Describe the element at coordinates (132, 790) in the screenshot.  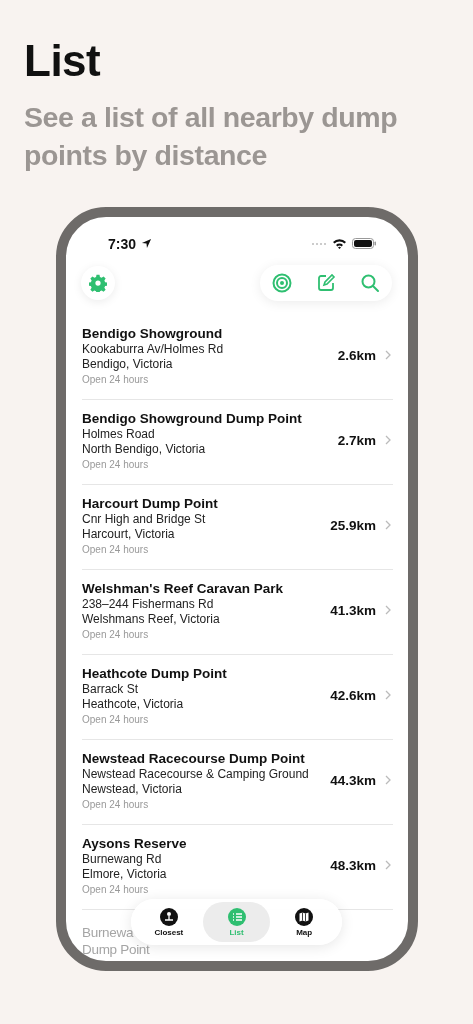
I see `place-town: Newstead, Victoria` at that location.